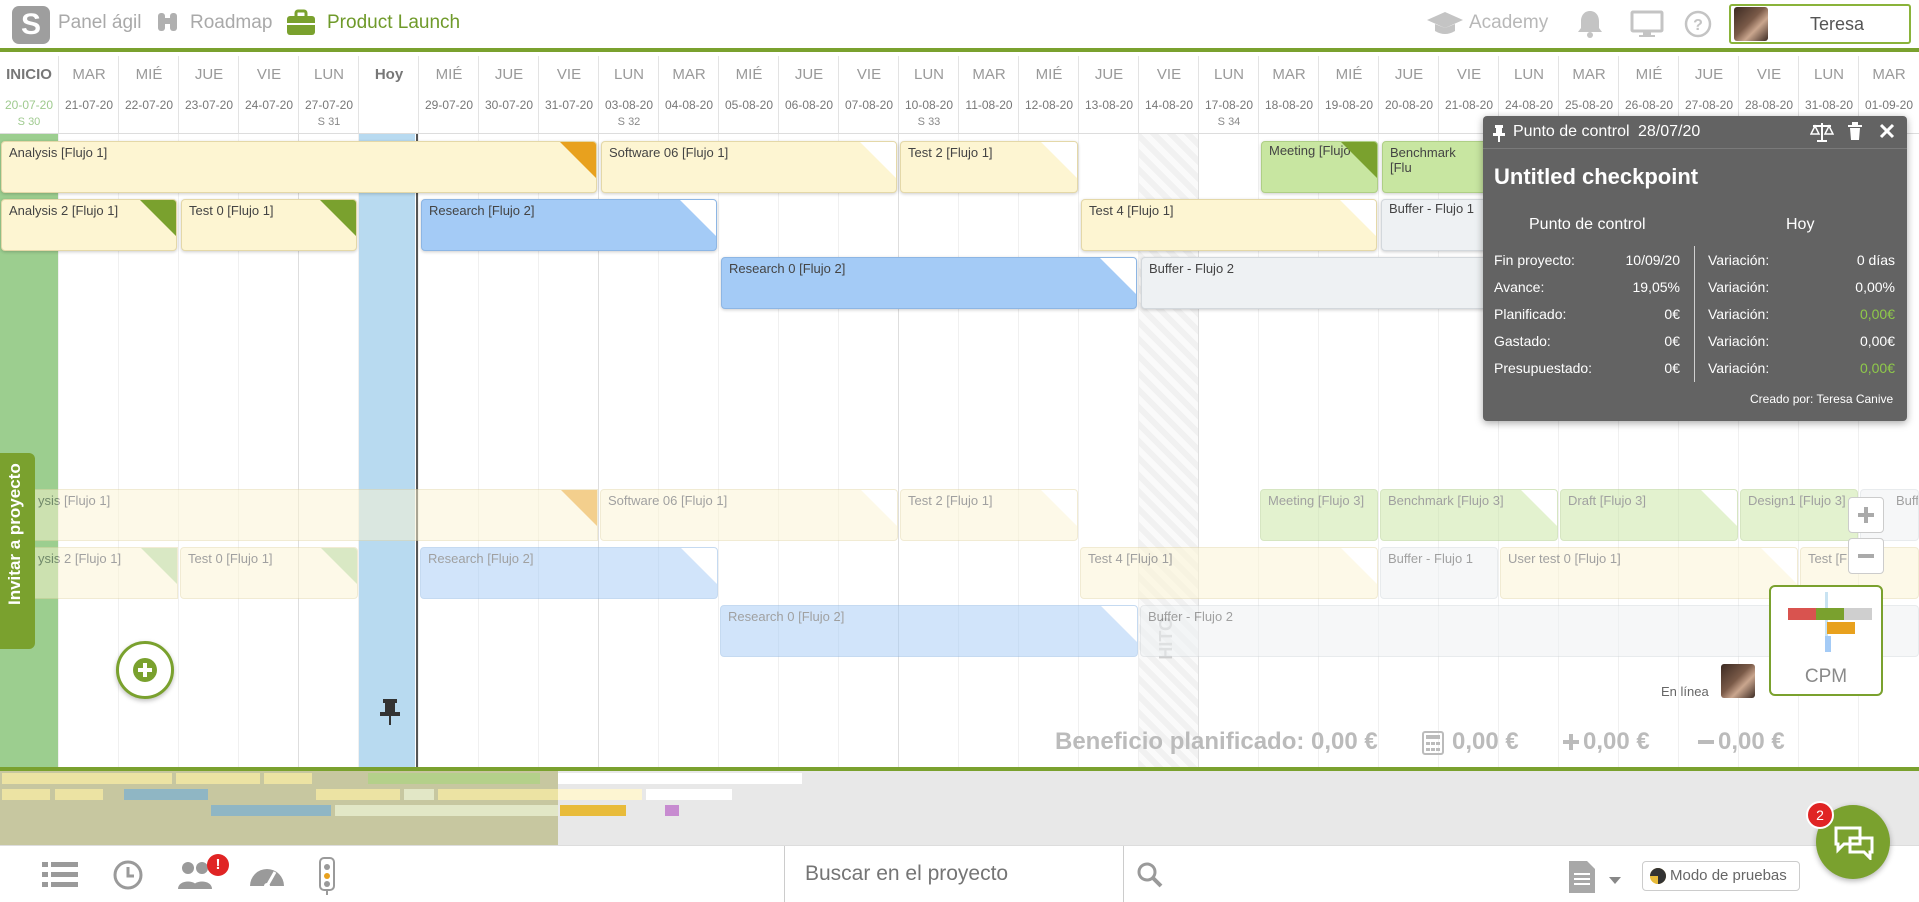  Describe the element at coordinates (1582, 877) in the screenshot. I see `document-icon` at that location.